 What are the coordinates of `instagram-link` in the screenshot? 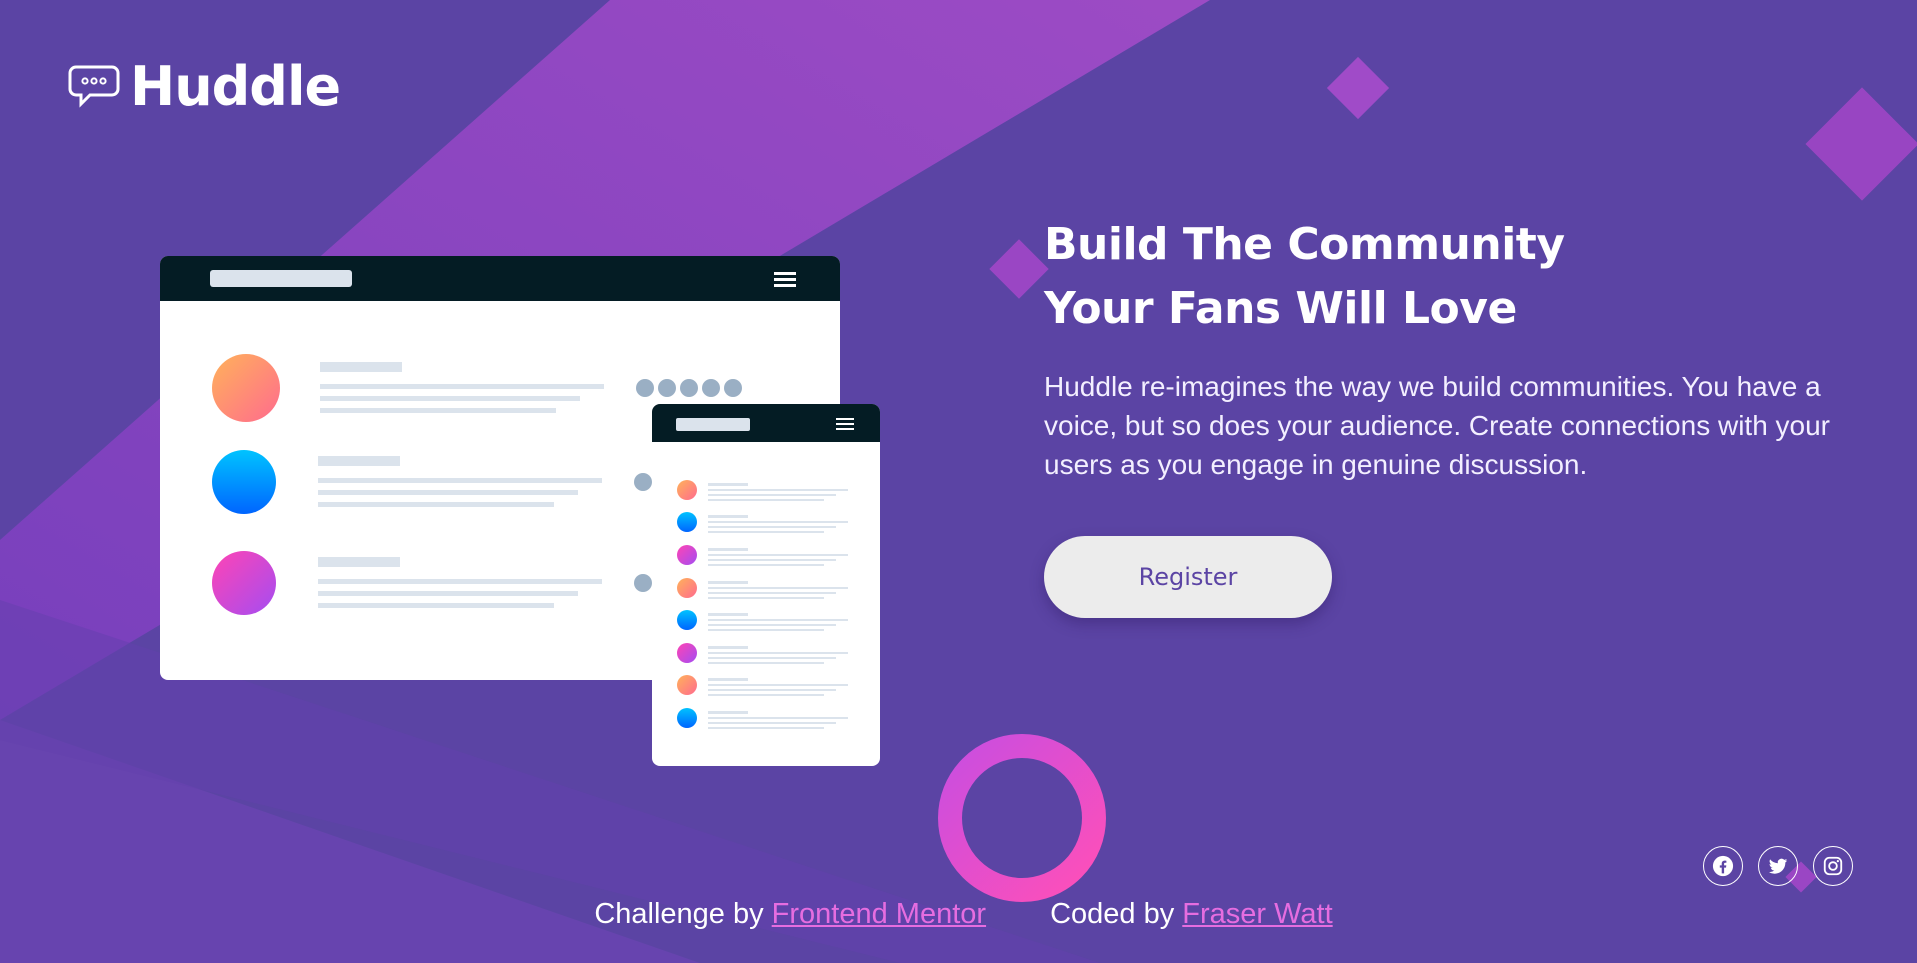 It's located at (1833, 866).